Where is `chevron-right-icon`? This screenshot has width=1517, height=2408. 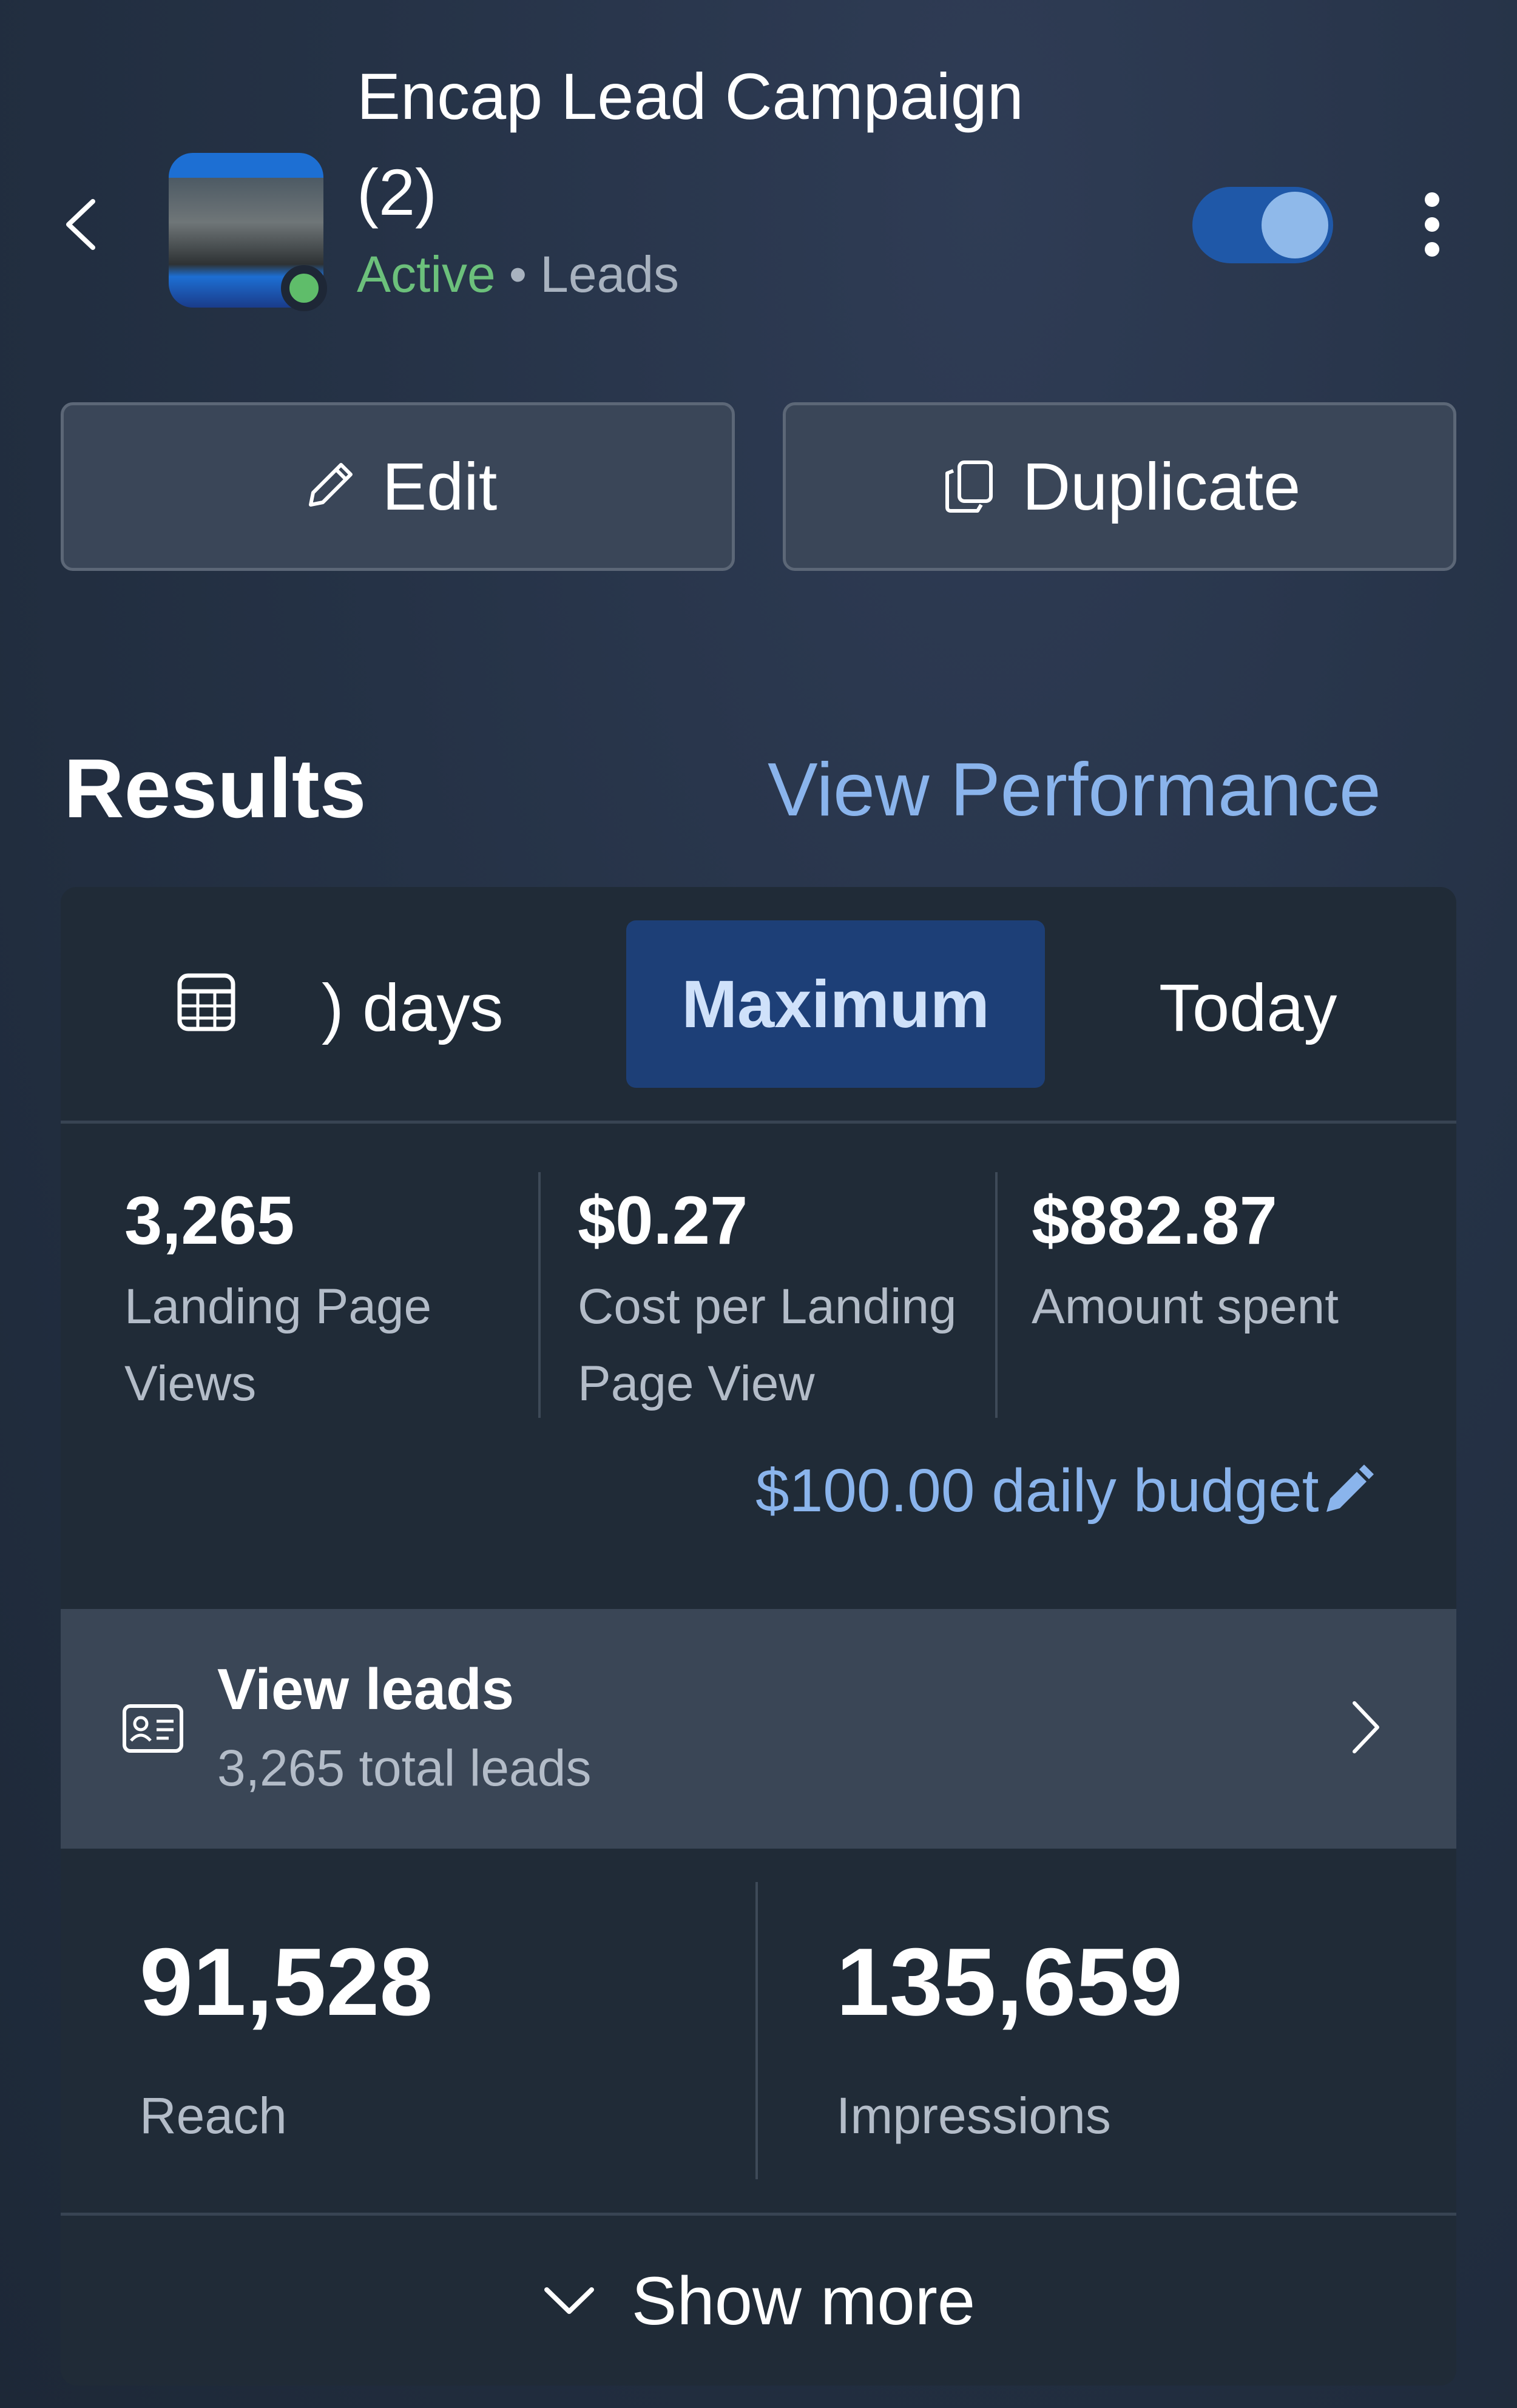
chevron-right-icon is located at coordinates (1366, 1727).